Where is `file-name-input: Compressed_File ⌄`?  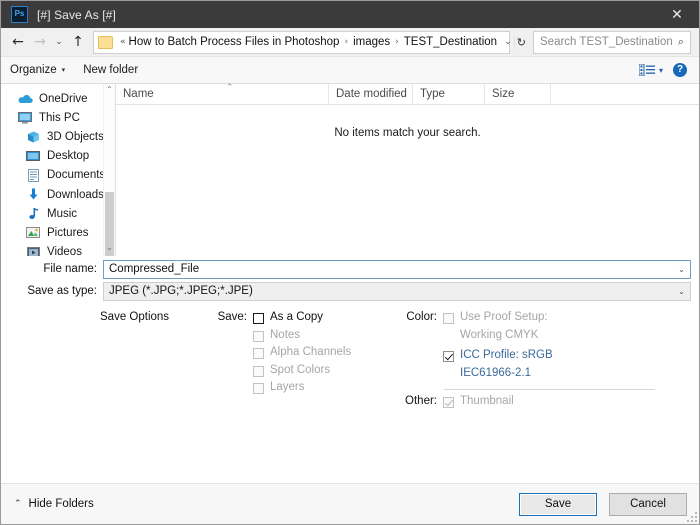
file-name-input: Compressed_File ⌄ is located at coordinates (397, 269).